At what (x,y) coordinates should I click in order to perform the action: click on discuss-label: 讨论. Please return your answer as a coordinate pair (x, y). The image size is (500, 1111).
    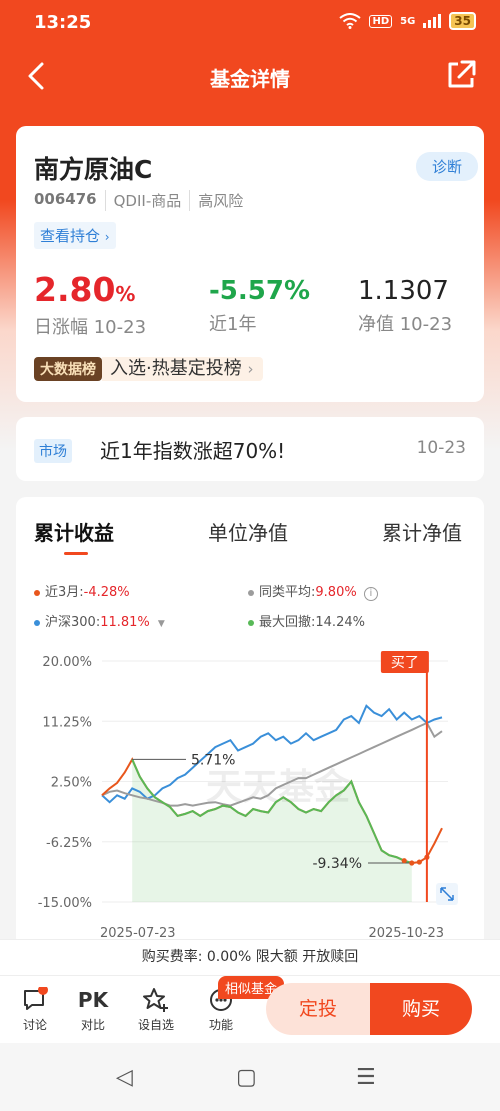
    Looking at the image, I should click on (34, 1025).